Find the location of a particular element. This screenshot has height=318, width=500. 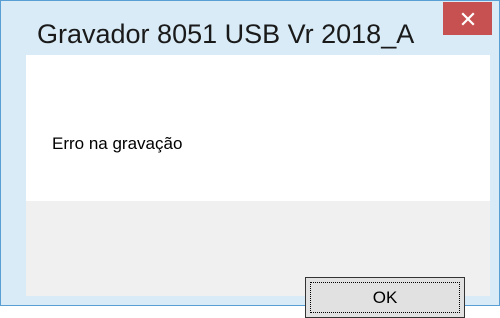

close-button is located at coordinates (467, 18).